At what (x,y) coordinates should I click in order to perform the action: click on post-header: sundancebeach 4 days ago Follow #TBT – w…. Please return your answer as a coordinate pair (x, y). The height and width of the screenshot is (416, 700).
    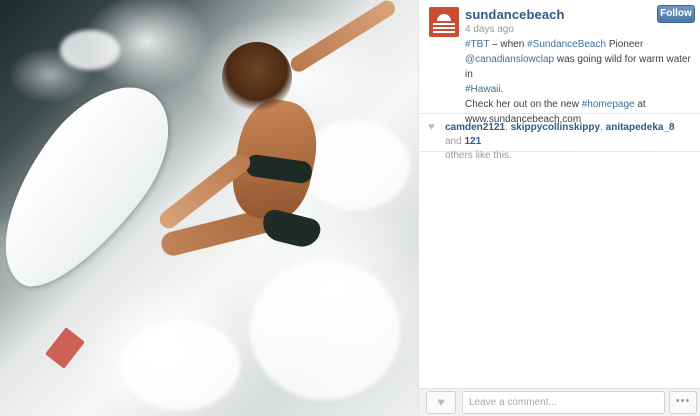
    Looking at the image, I should click on (559, 62).